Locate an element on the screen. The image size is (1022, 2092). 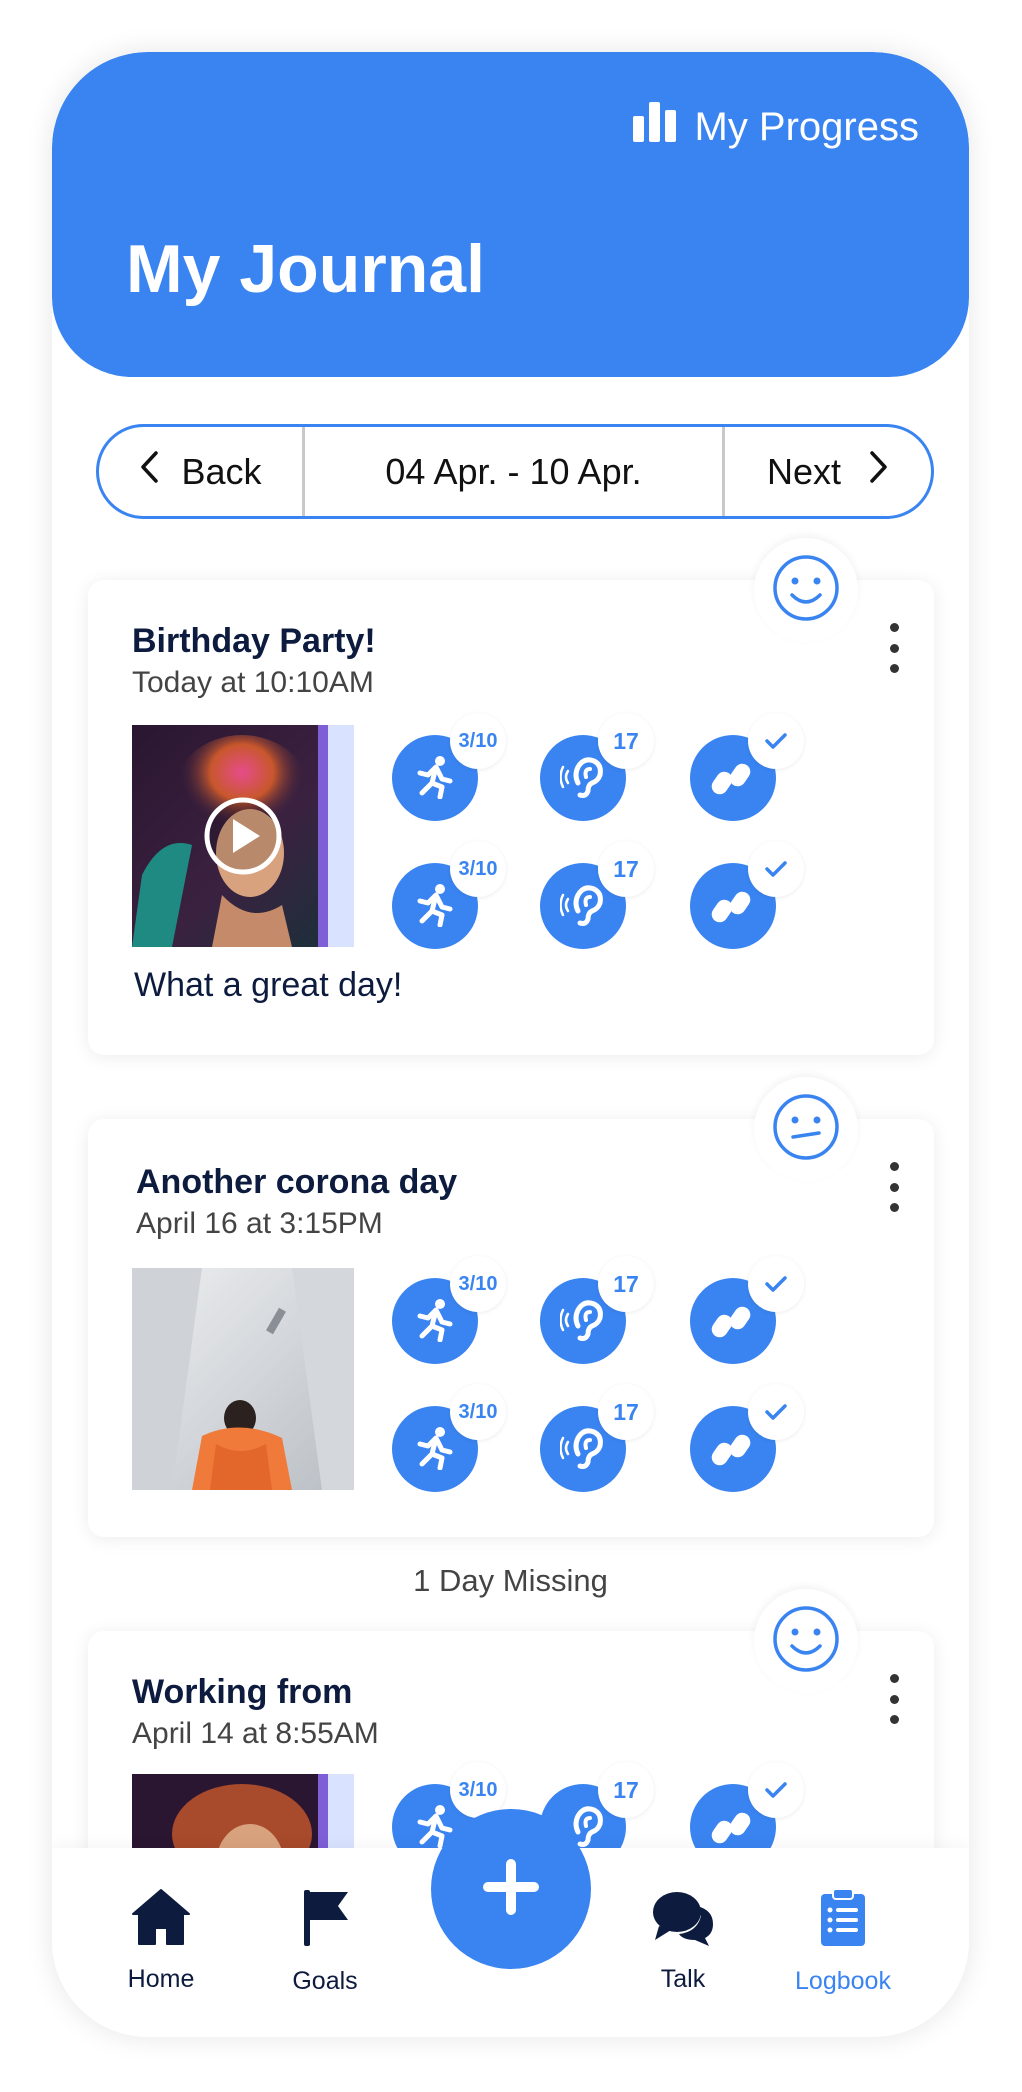
entry-title: Working from is located at coordinates (242, 1692).